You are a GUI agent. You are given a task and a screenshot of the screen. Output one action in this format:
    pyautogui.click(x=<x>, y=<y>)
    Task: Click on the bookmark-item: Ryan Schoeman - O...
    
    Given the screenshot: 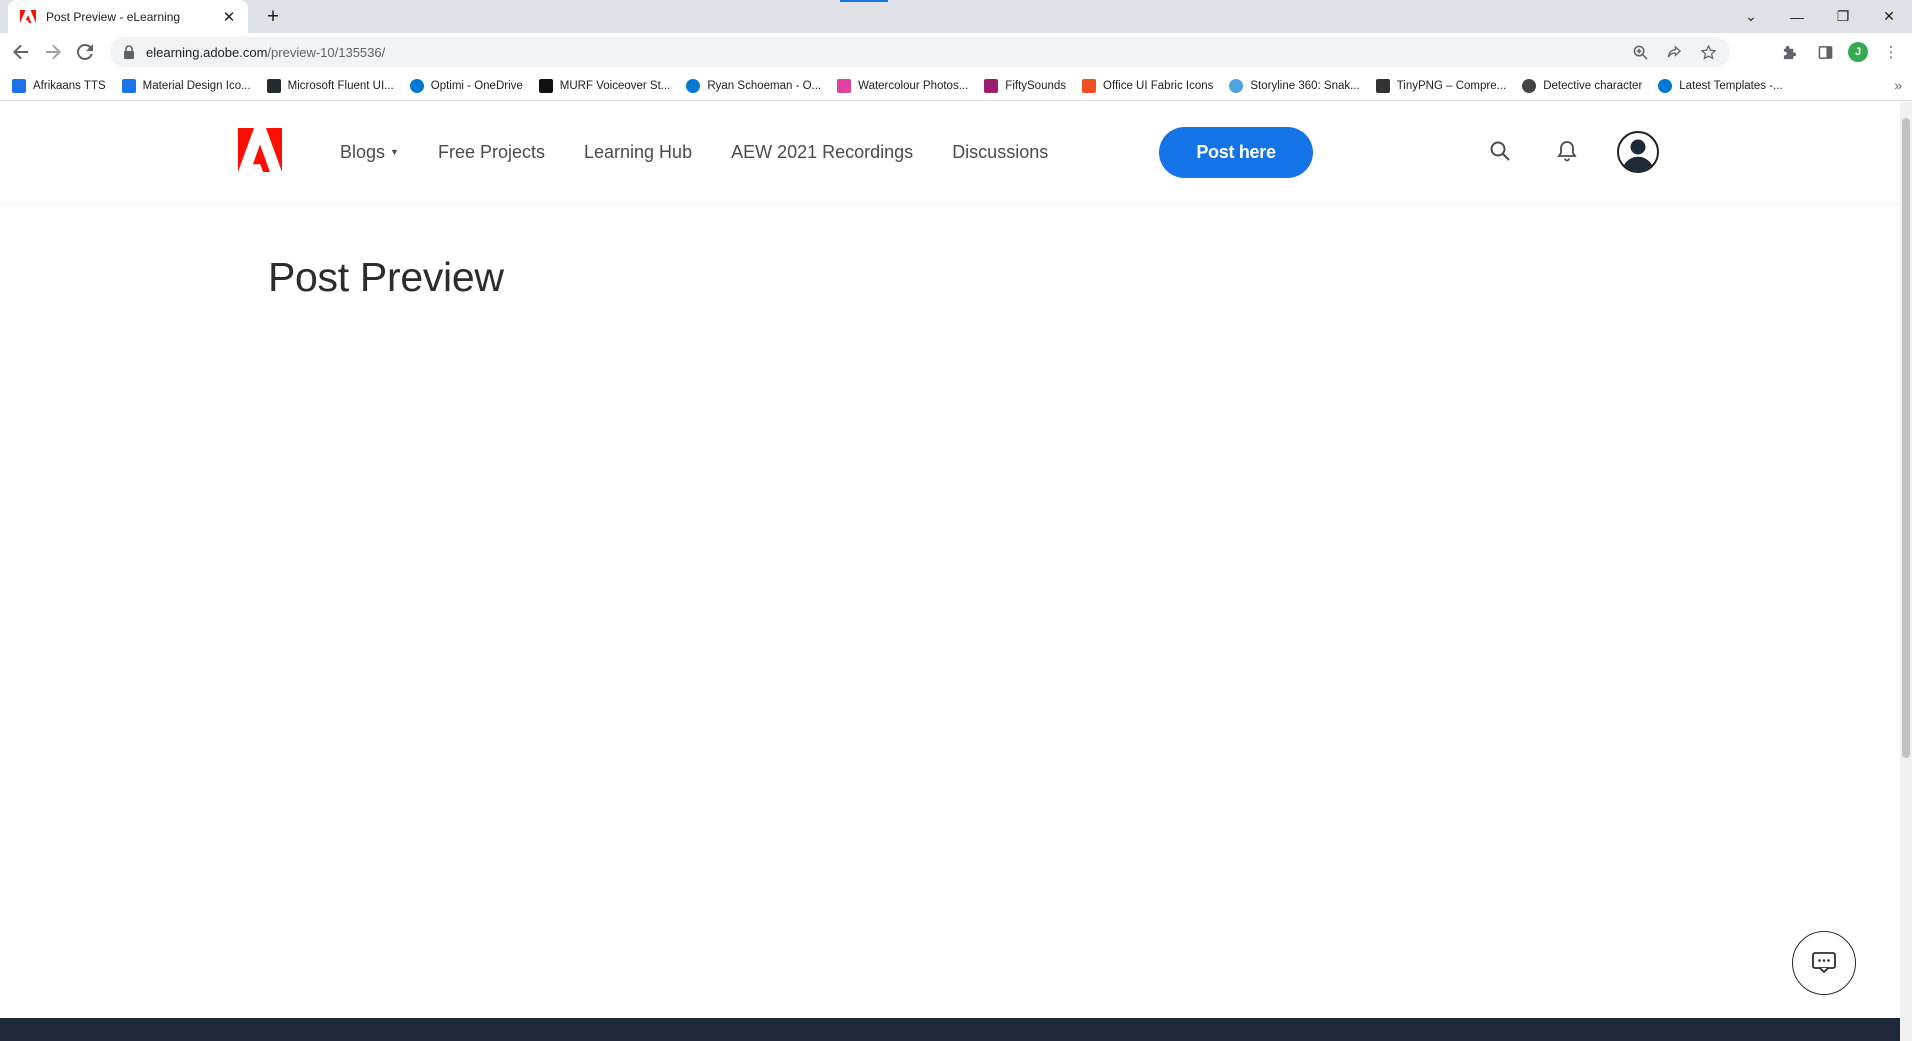 What is the action you would take?
    pyautogui.click(x=754, y=85)
    